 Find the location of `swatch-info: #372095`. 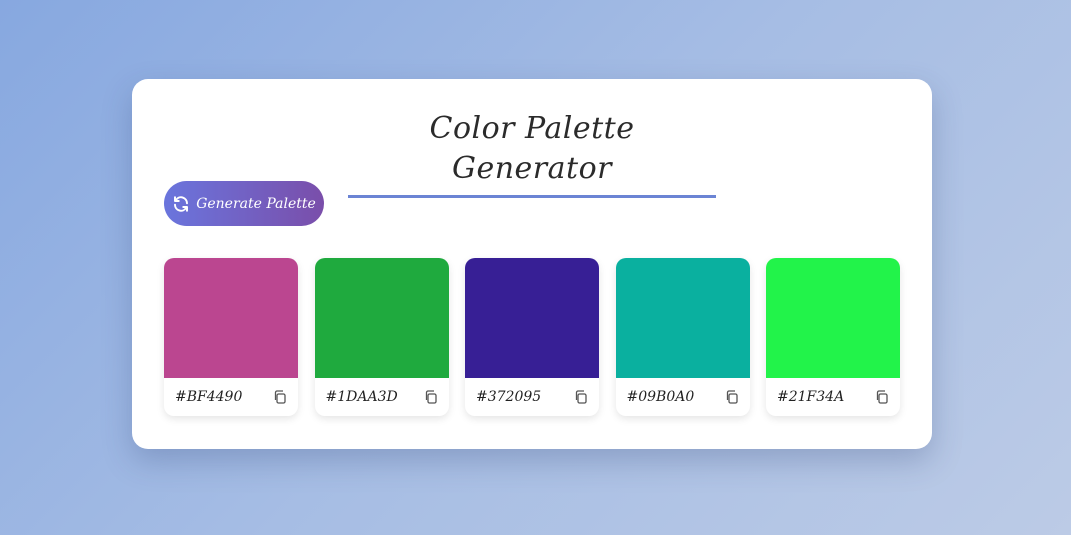

swatch-info: #372095 is located at coordinates (532, 397).